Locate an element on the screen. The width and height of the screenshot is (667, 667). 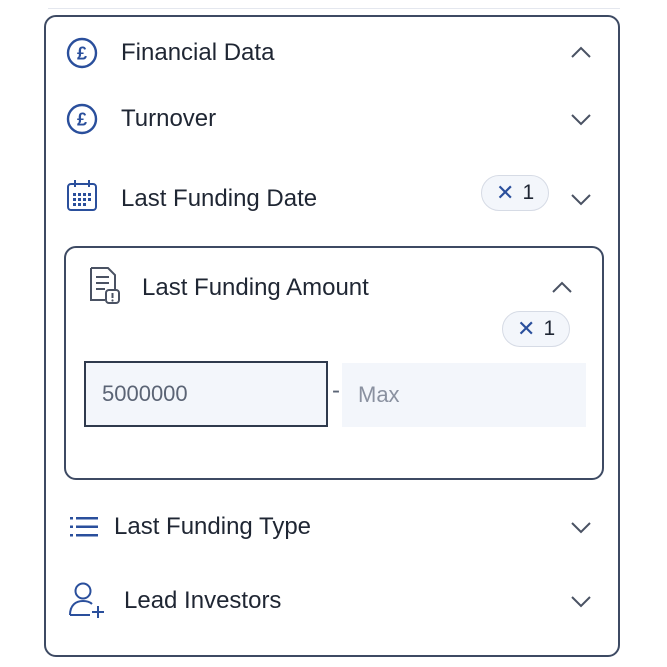
section-label: Financial Data is located at coordinates (198, 52).